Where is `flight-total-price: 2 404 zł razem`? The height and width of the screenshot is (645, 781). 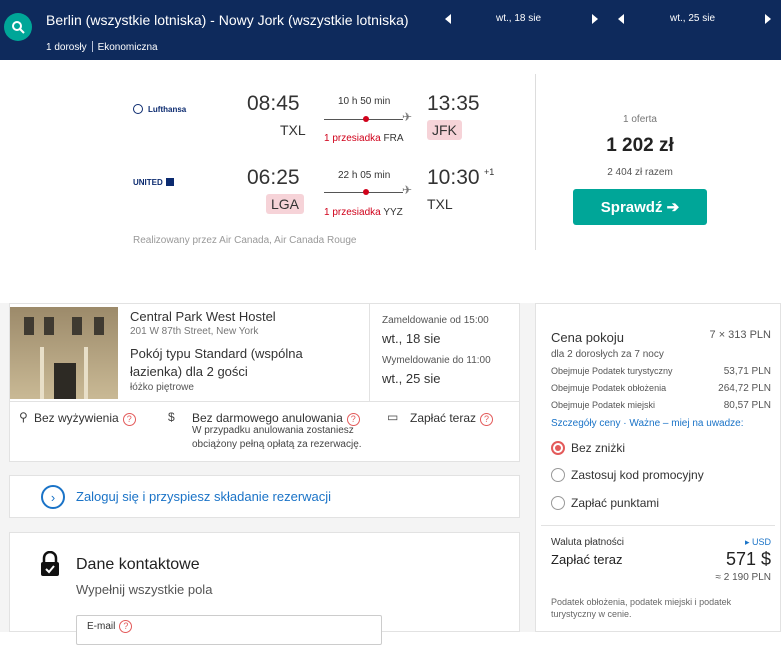 flight-total-price: 2 404 zł razem is located at coordinates (640, 172).